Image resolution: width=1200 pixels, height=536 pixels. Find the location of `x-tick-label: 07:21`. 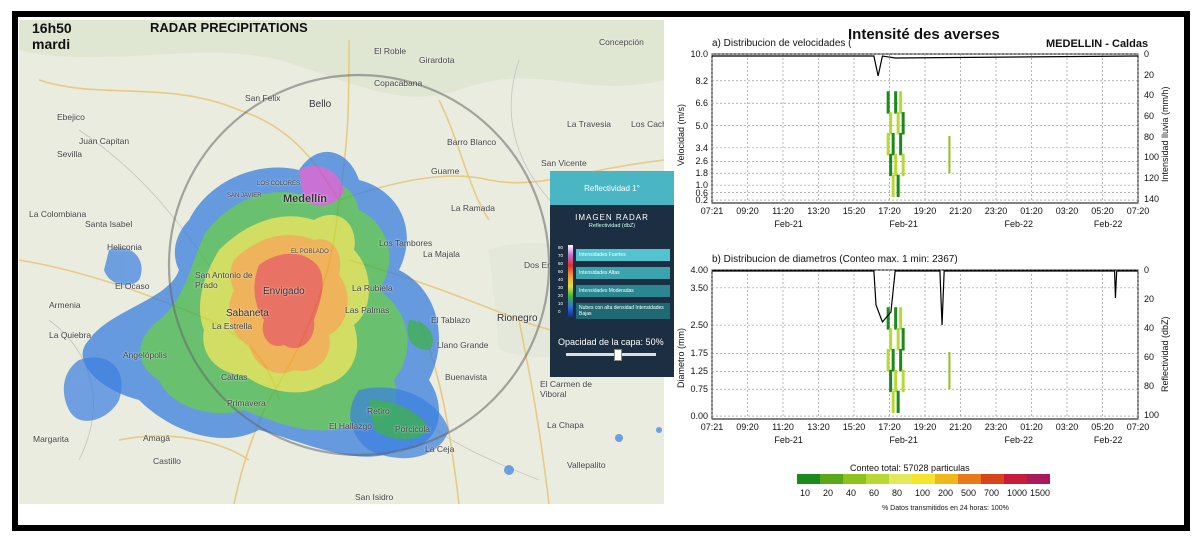

x-tick-label: 07:21 is located at coordinates (712, 211).